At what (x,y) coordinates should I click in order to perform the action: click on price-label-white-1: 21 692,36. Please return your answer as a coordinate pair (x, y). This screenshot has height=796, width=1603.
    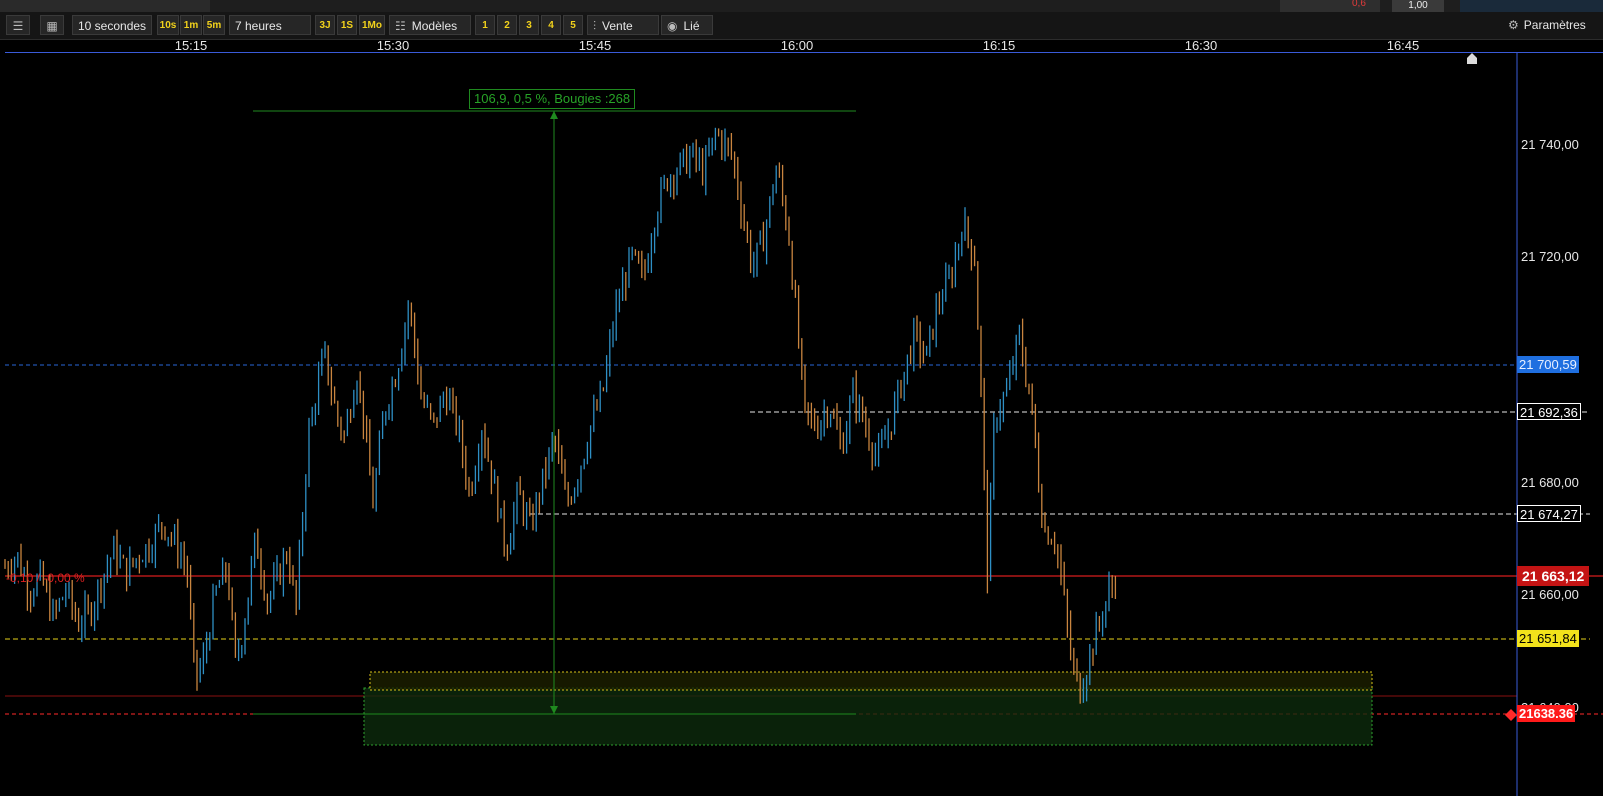
    Looking at the image, I should click on (1549, 411).